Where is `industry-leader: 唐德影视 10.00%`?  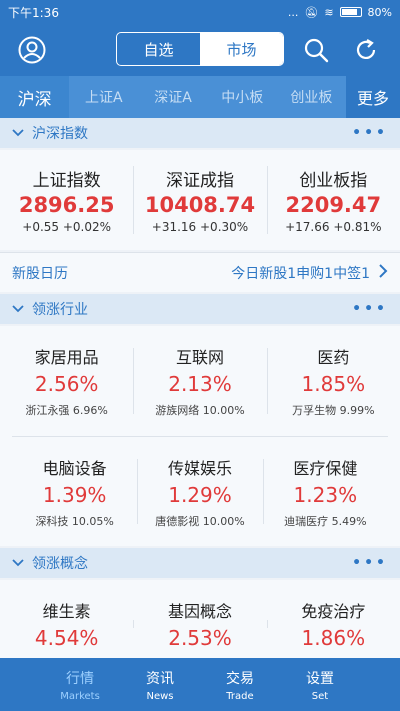 industry-leader: 唐德影视 10.00% is located at coordinates (200, 521).